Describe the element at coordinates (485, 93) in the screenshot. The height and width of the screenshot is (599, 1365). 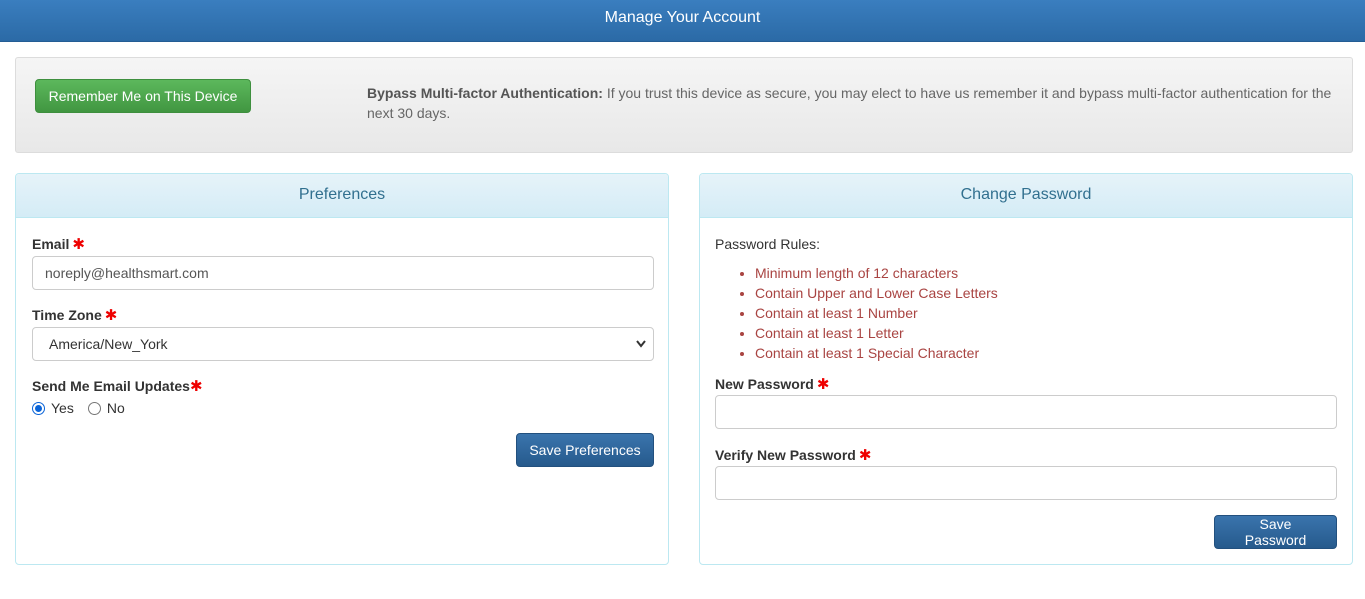
I see `mfa-bold-label: Bypass Multi-factor Authentication:` at that location.